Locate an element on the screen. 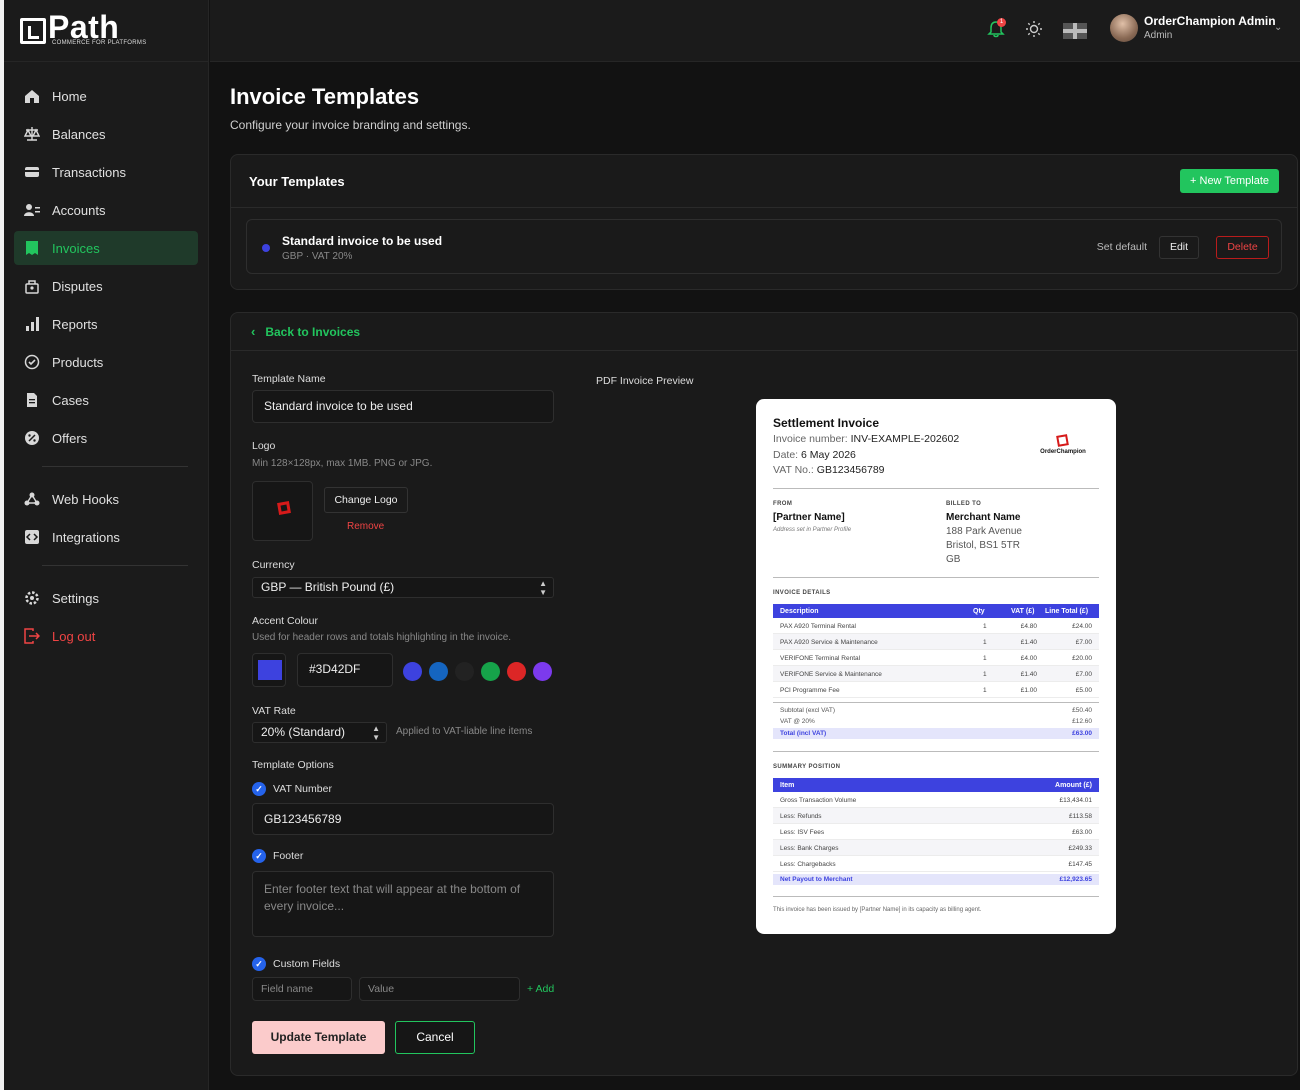  vat-row: VAT @ 20% £12.60 is located at coordinates (936, 721).